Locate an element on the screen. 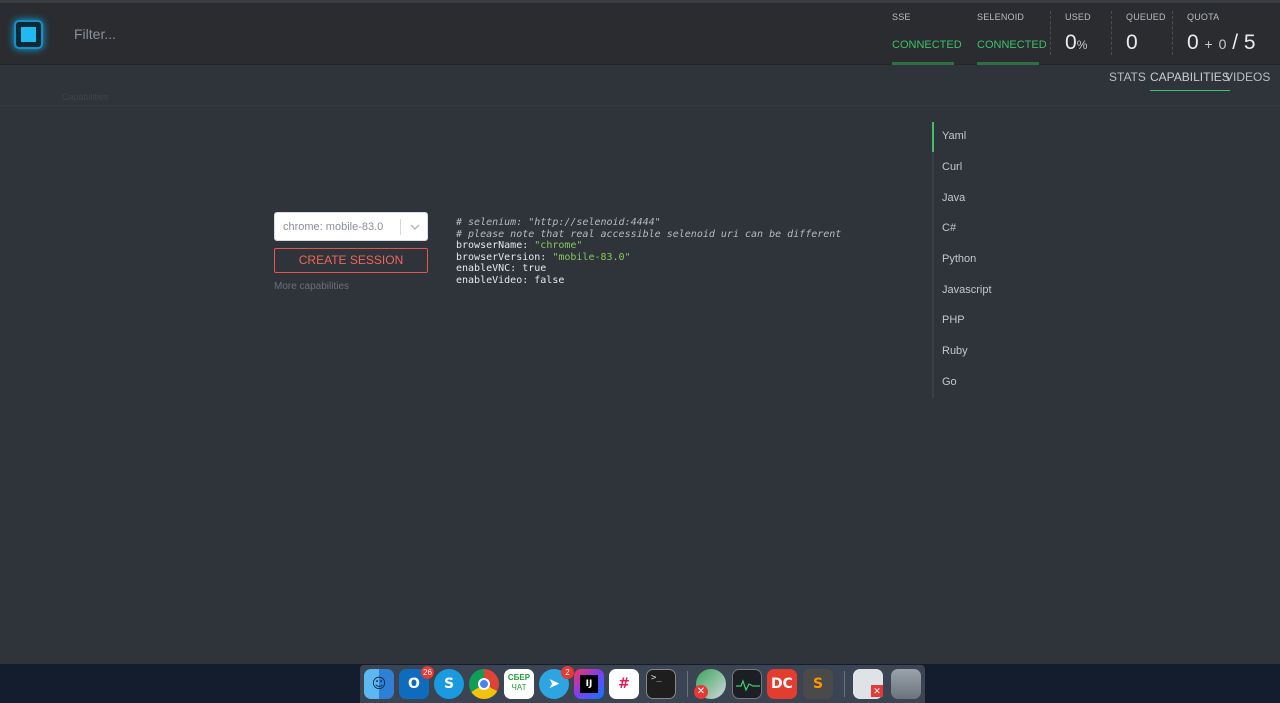 The width and height of the screenshot is (1280, 703). outlook-icon: O 26 is located at coordinates (416, 682).